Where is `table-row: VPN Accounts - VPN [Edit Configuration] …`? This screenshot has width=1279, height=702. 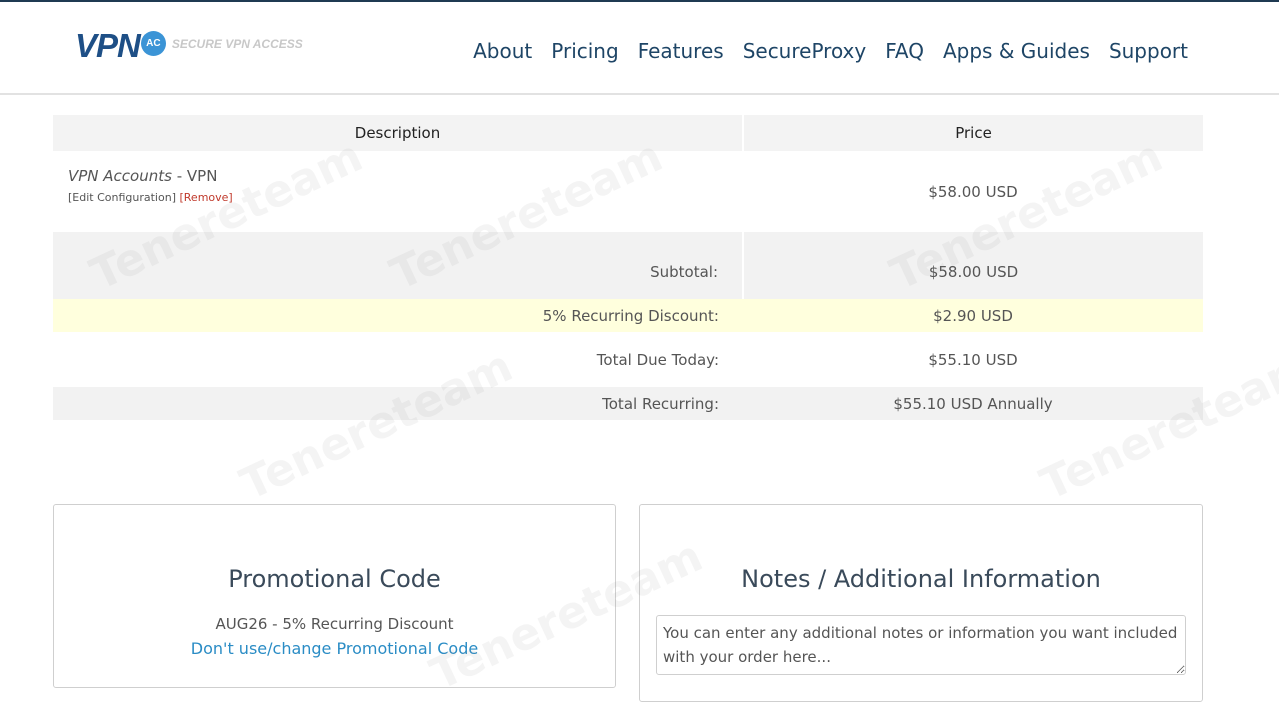 table-row: VPN Accounts - VPN [Edit Configuration] … is located at coordinates (628, 191).